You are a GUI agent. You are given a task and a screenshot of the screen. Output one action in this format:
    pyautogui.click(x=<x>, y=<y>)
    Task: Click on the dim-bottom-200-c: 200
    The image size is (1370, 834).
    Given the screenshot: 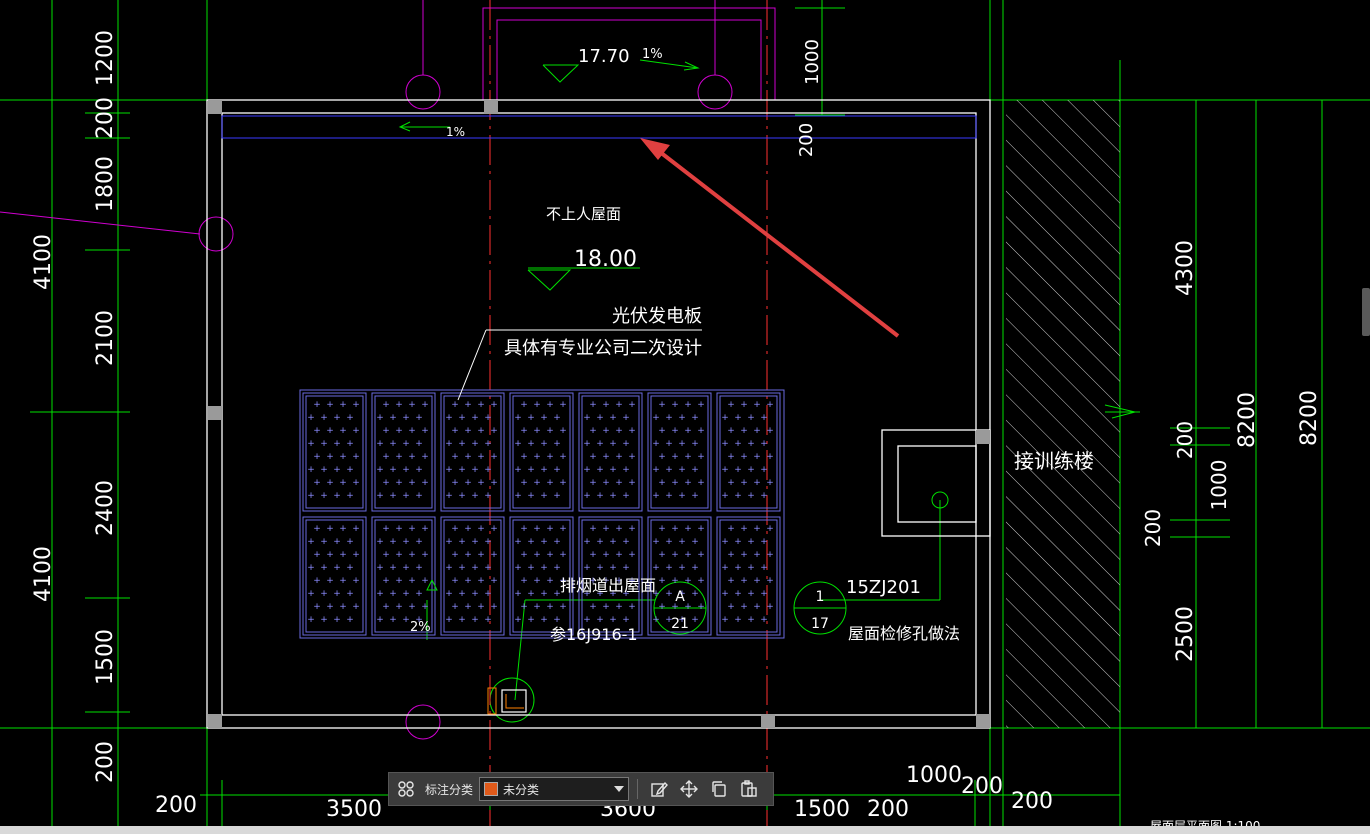 What is the action you would take?
    pyautogui.click(x=982, y=786)
    